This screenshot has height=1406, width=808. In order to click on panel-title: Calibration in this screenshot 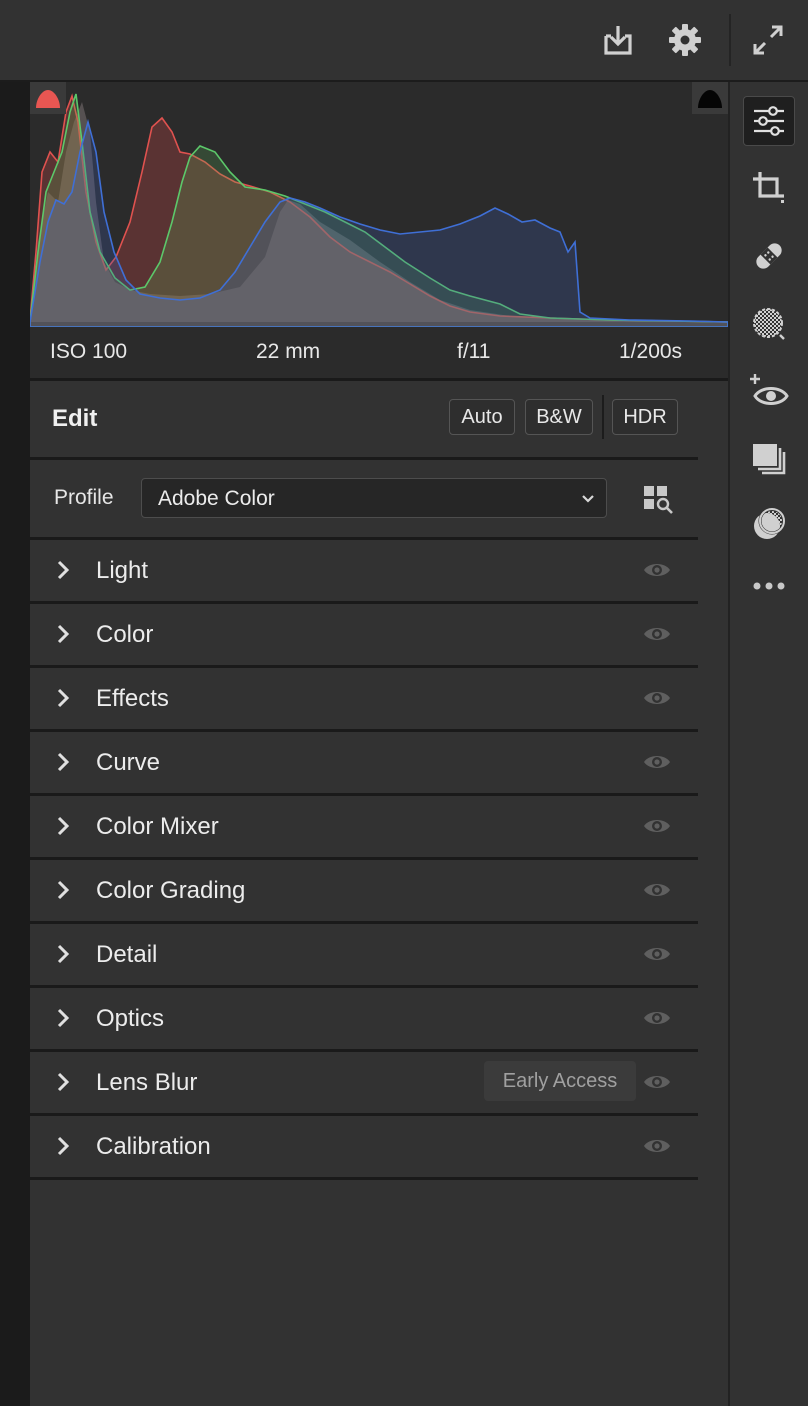, I will do `click(153, 1146)`.